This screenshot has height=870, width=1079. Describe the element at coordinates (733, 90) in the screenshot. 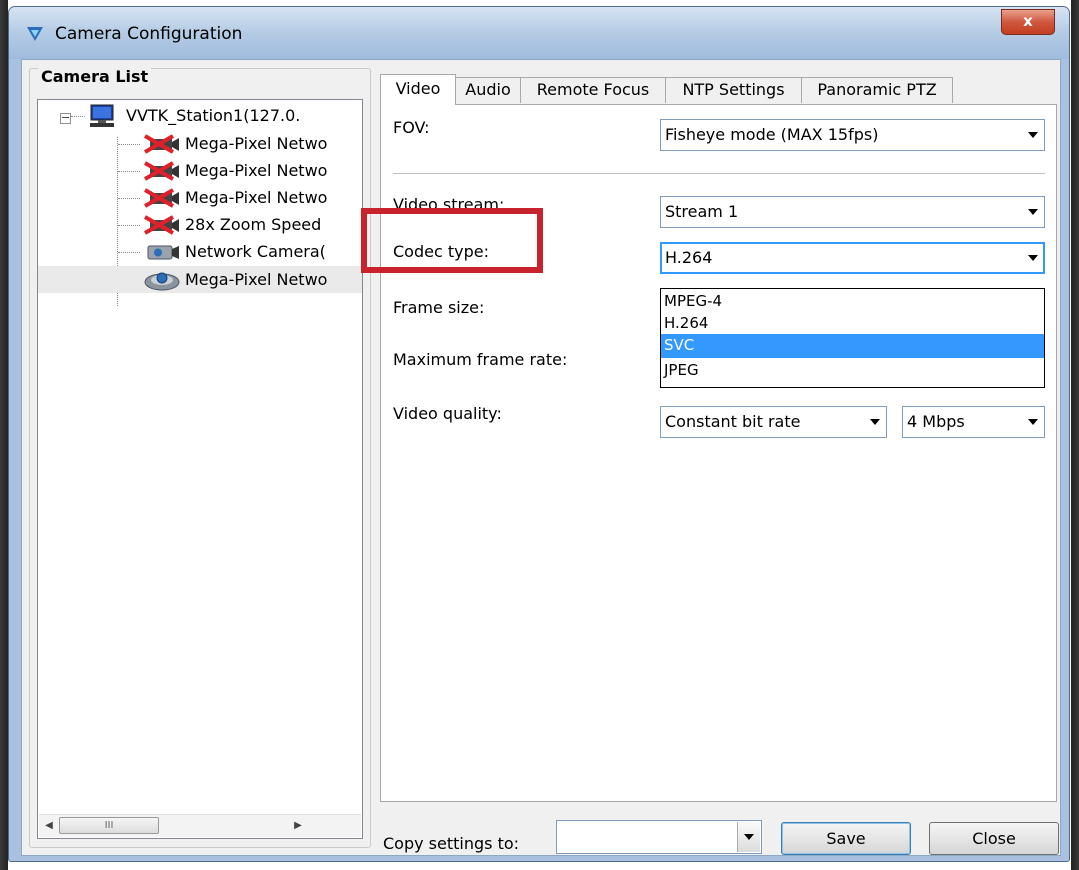

I see `tab-ntp-settings: NTP Settings` at that location.